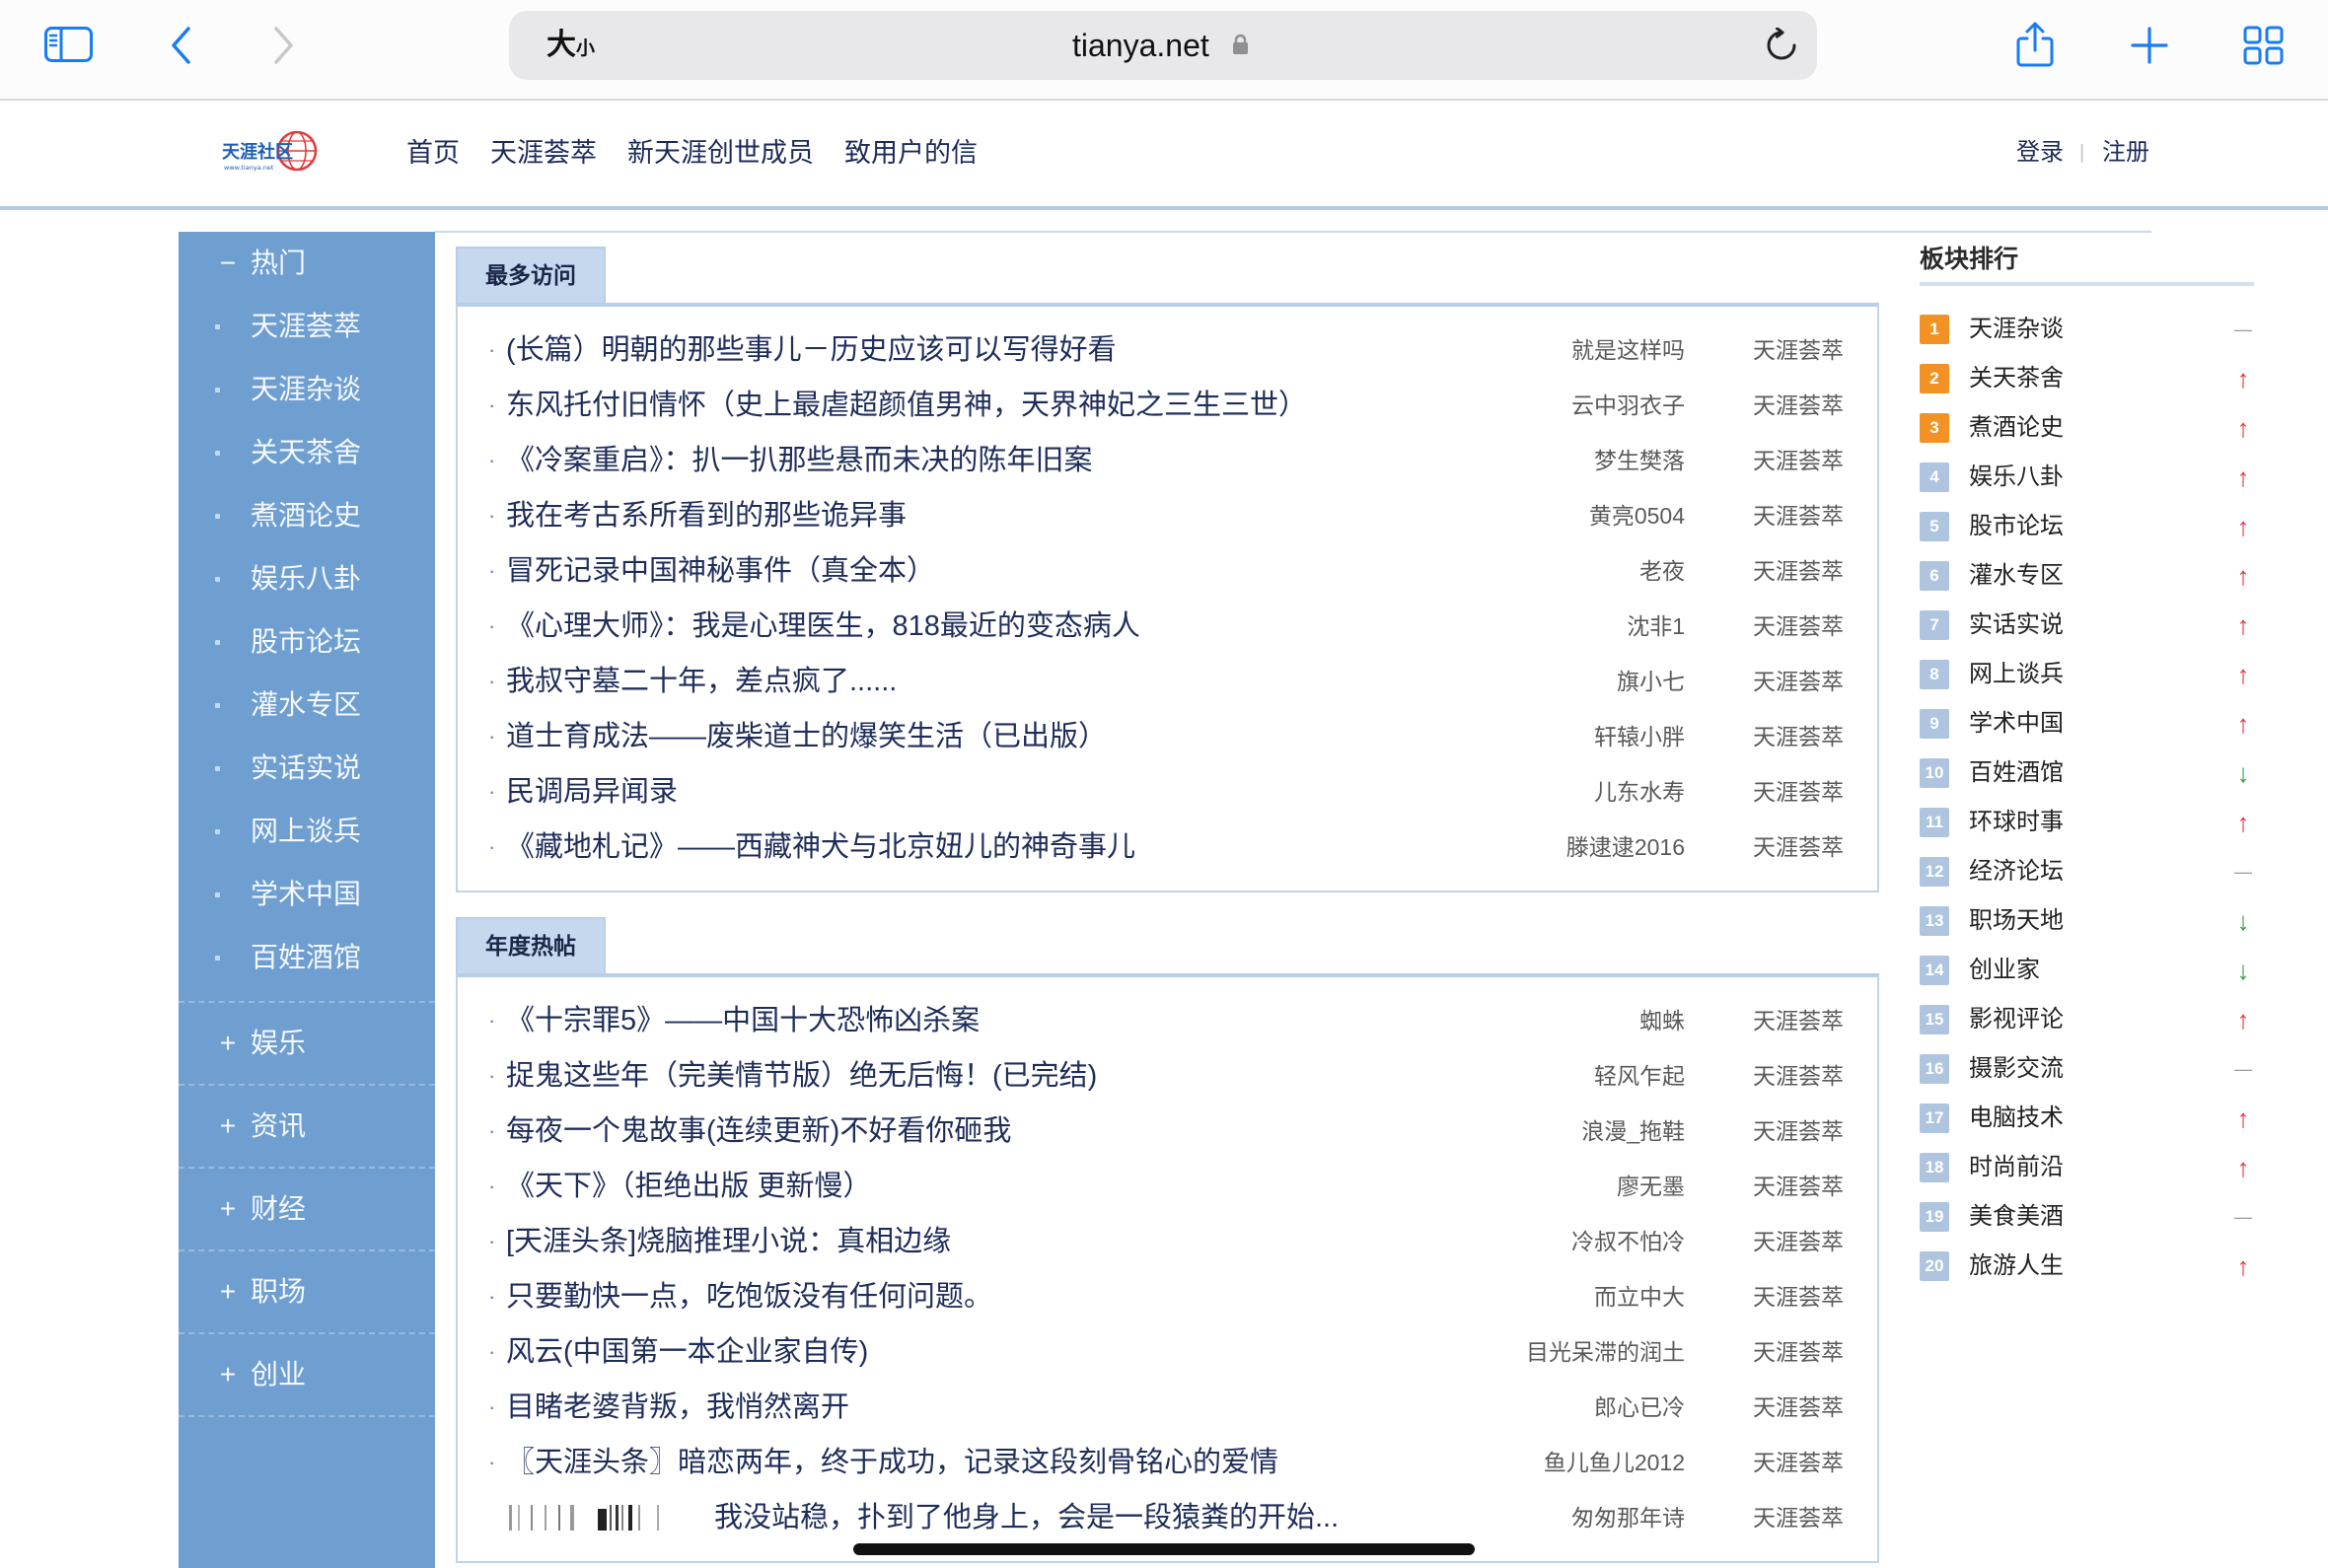 This screenshot has width=2328, height=1568. Describe the element at coordinates (1628, 405) in the screenshot. I see `post-author-link: 云中羽衣子` at that location.